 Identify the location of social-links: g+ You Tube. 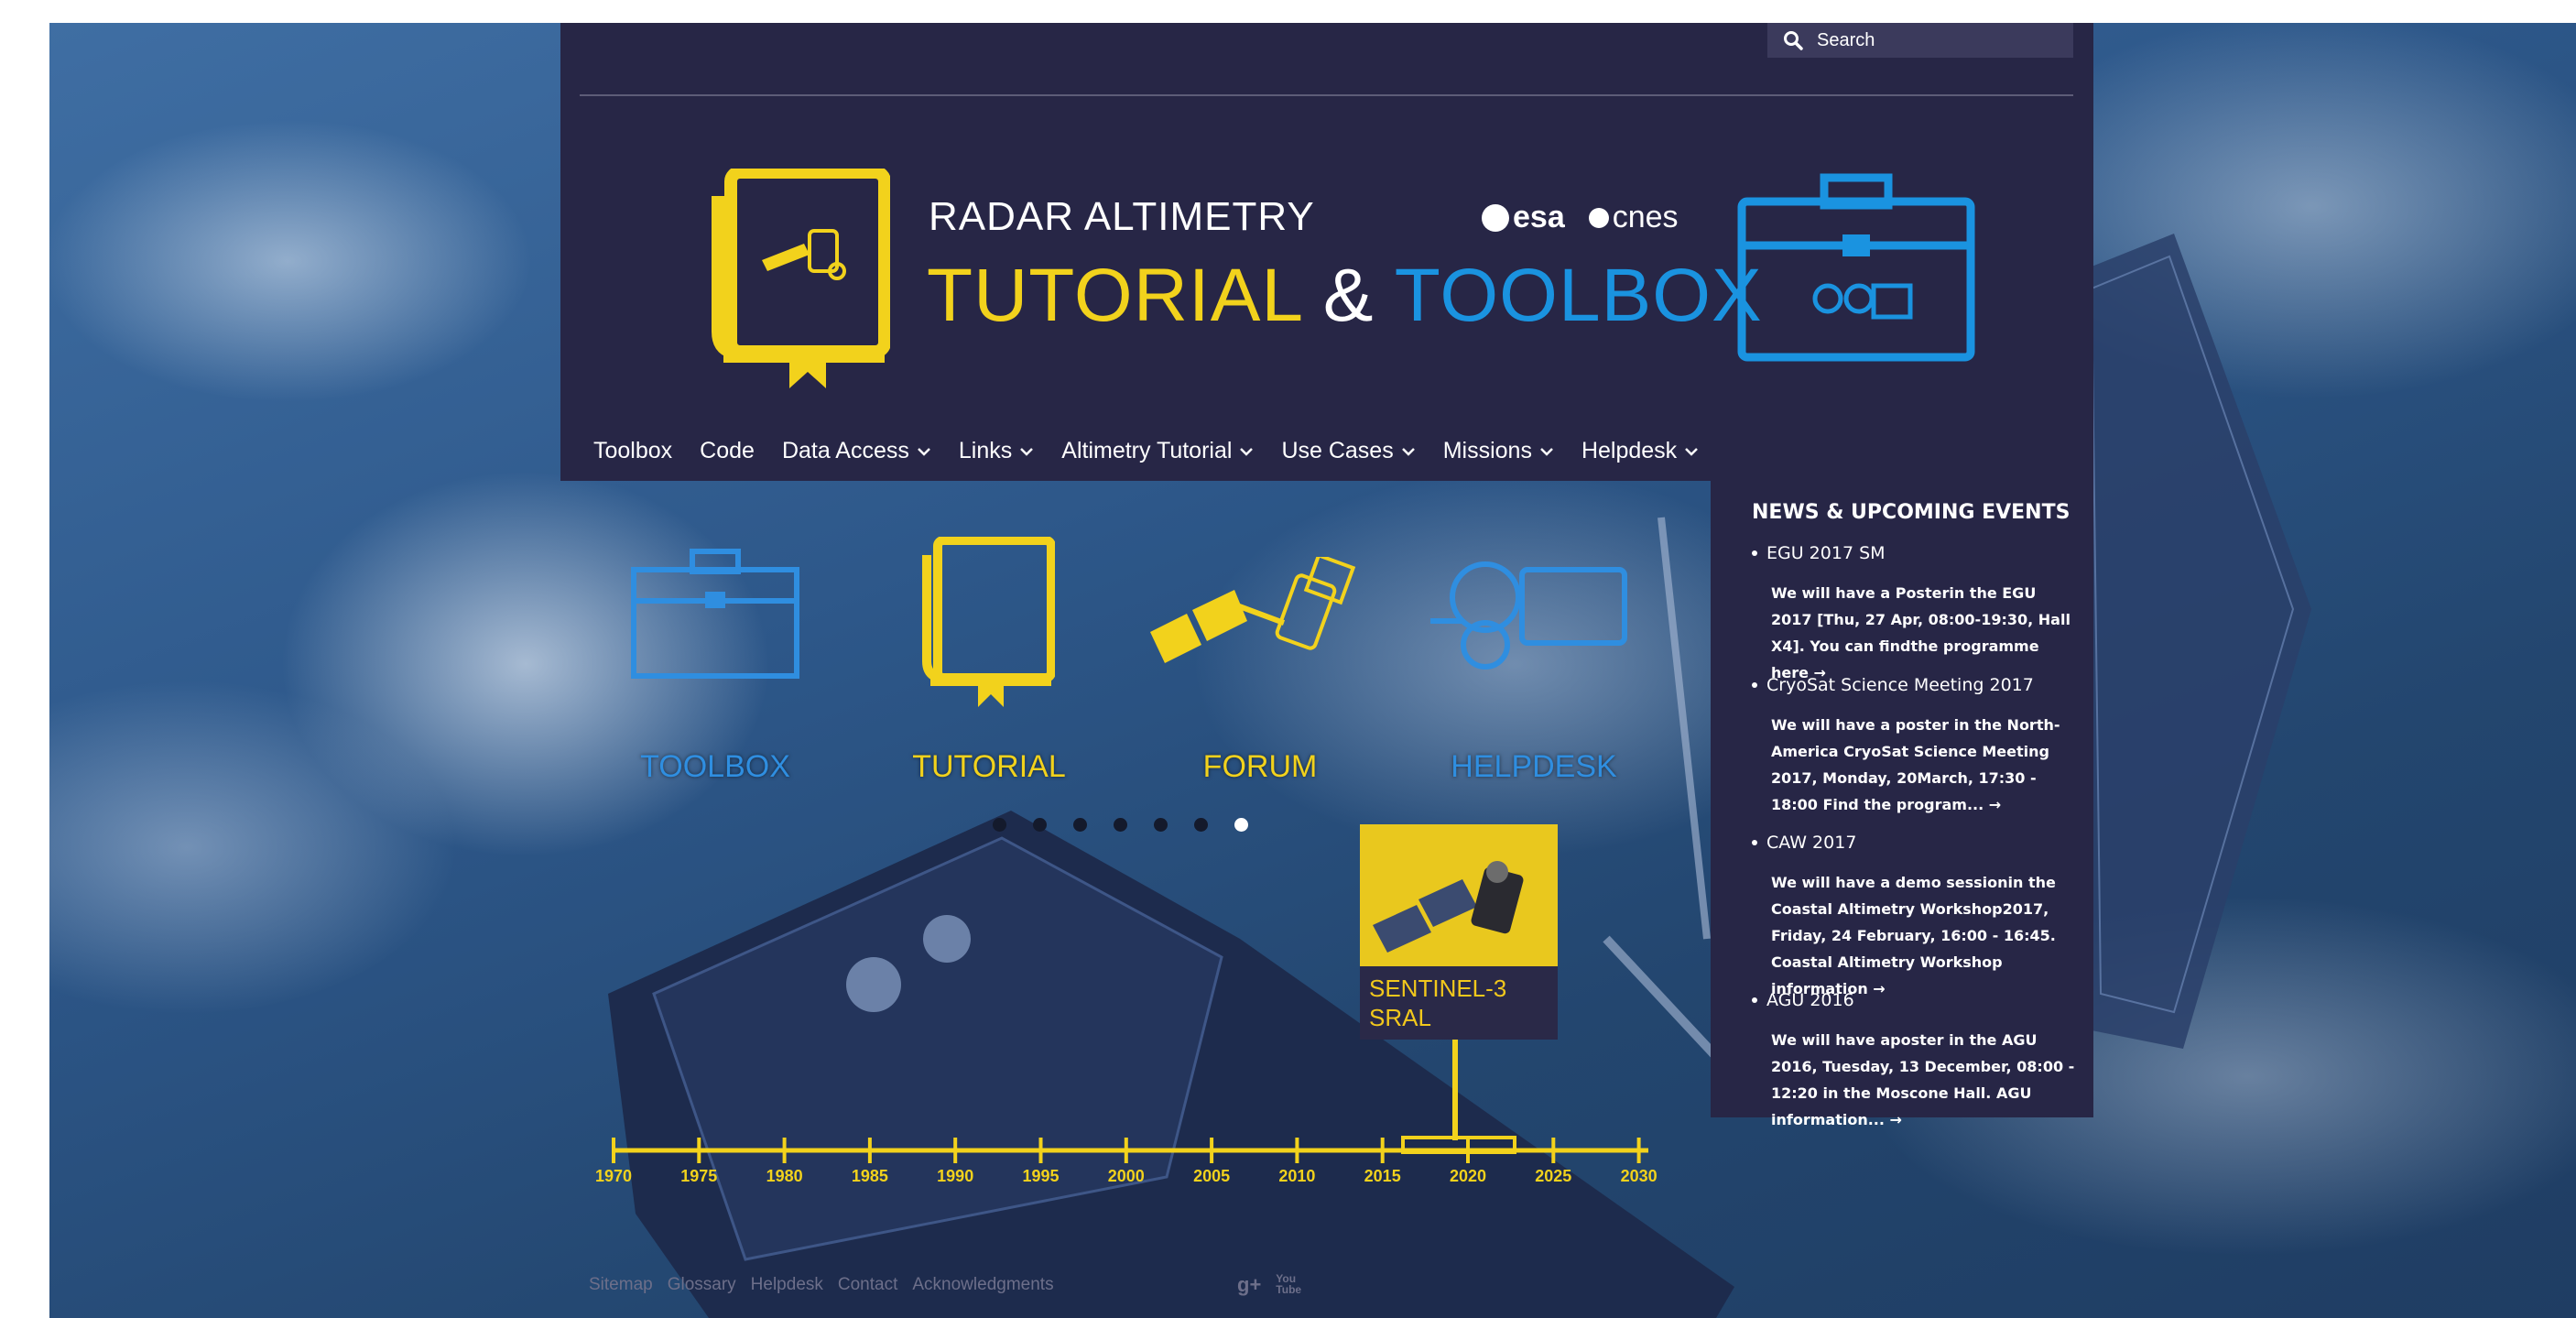
(1269, 1285).